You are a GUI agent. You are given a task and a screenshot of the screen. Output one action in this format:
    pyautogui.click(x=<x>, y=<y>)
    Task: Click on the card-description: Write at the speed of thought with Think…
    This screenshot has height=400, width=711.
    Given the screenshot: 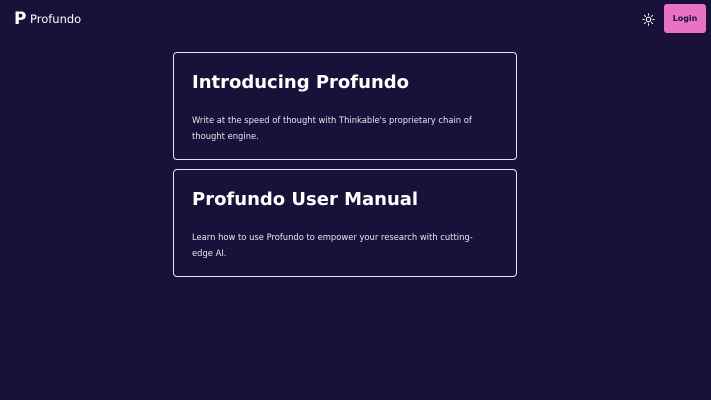 What is the action you would take?
    pyautogui.click(x=332, y=128)
    